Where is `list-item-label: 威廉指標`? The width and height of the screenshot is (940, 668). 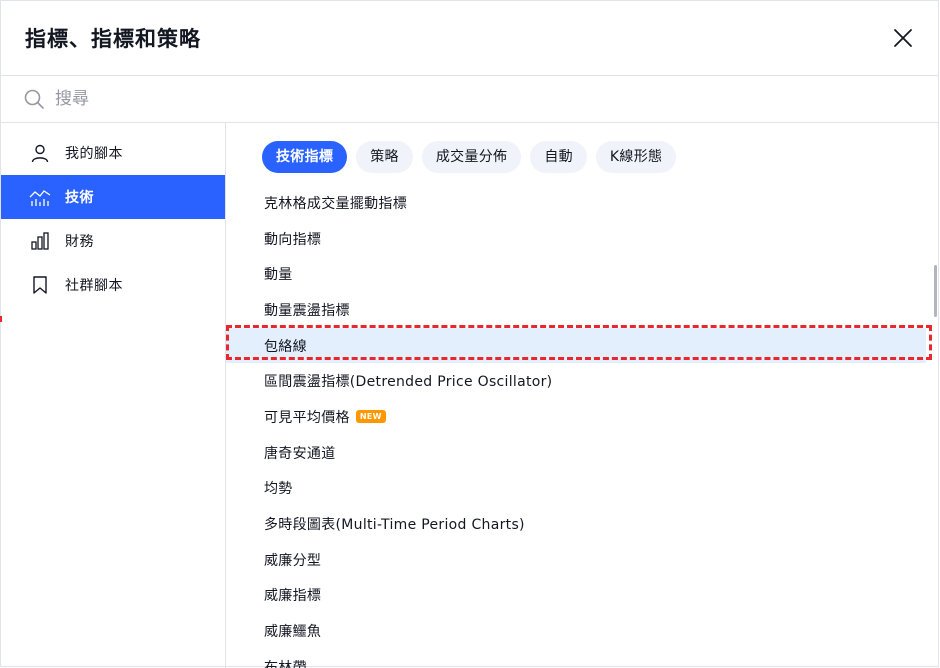 list-item-label: 威廉指標 is located at coordinates (293, 596).